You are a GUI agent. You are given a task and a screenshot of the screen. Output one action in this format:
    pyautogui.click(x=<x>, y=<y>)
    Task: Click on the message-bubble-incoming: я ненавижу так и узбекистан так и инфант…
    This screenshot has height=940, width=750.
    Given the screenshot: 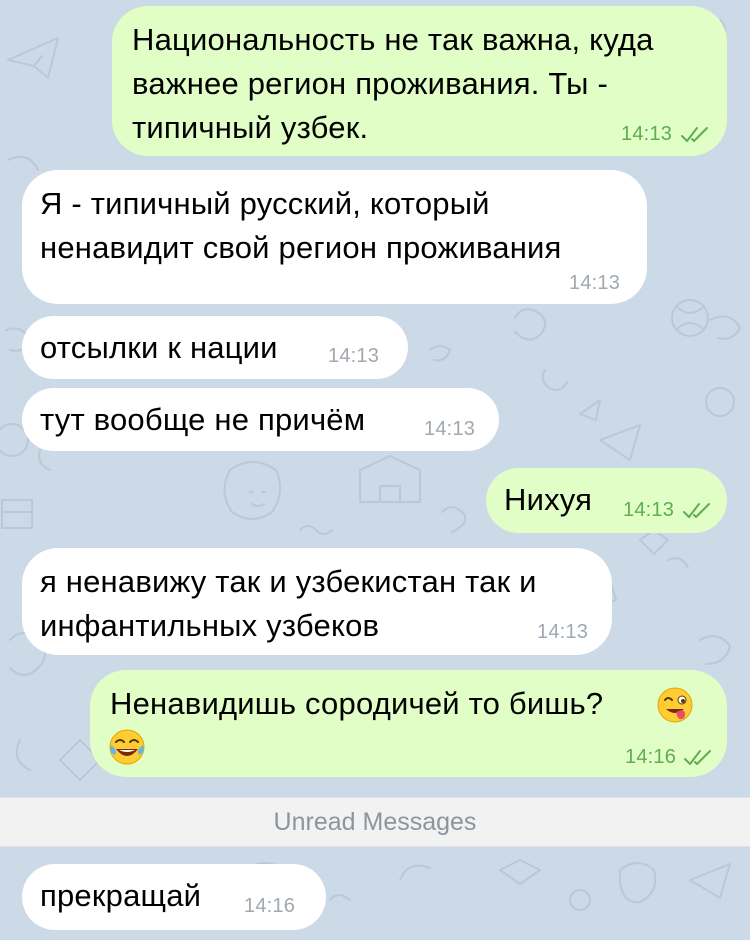 What is the action you would take?
    pyautogui.click(x=317, y=601)
    